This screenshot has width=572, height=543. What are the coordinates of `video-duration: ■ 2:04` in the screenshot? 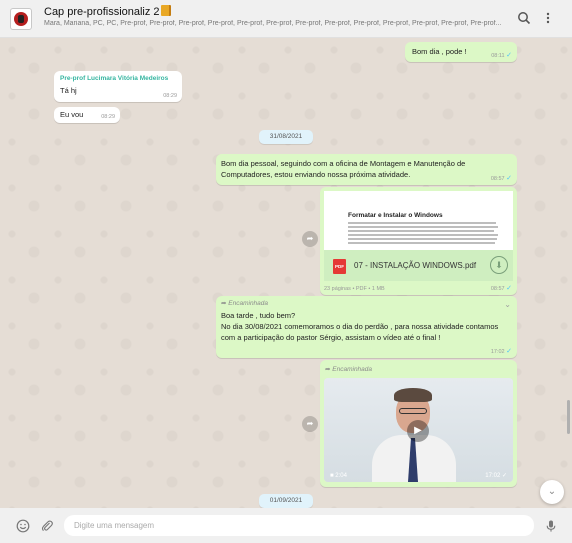 It's located at (338, 476).